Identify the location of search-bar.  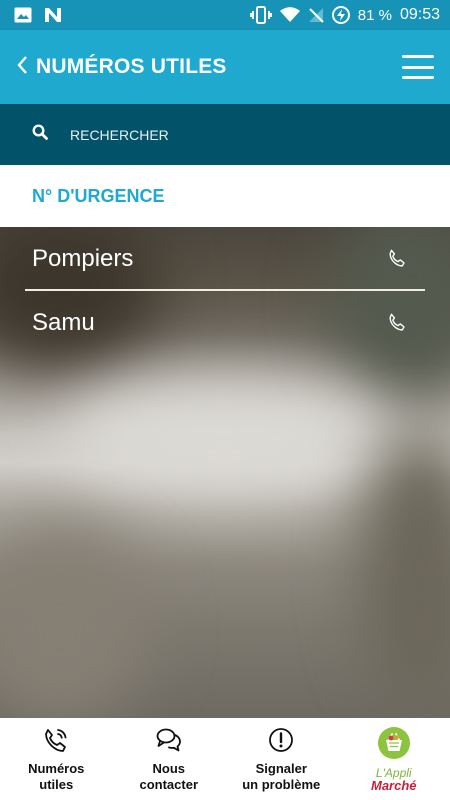
(225, 134).